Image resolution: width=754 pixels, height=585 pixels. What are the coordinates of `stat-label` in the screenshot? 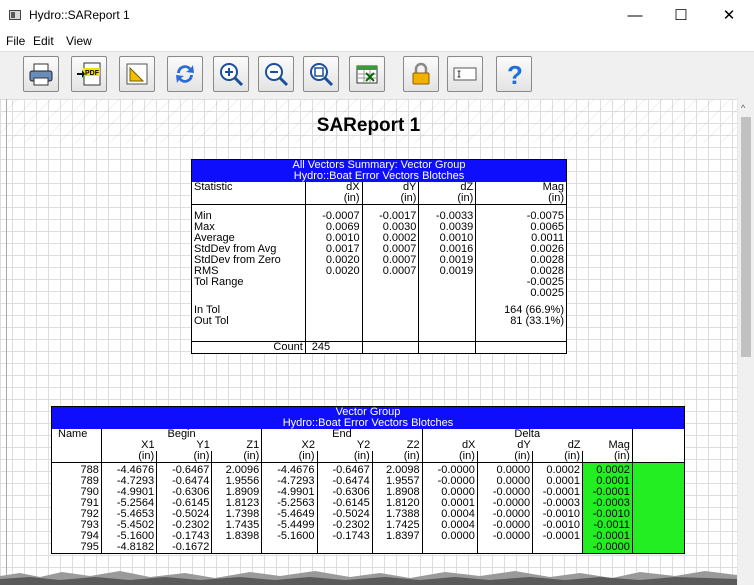 It's located at (249, 293).